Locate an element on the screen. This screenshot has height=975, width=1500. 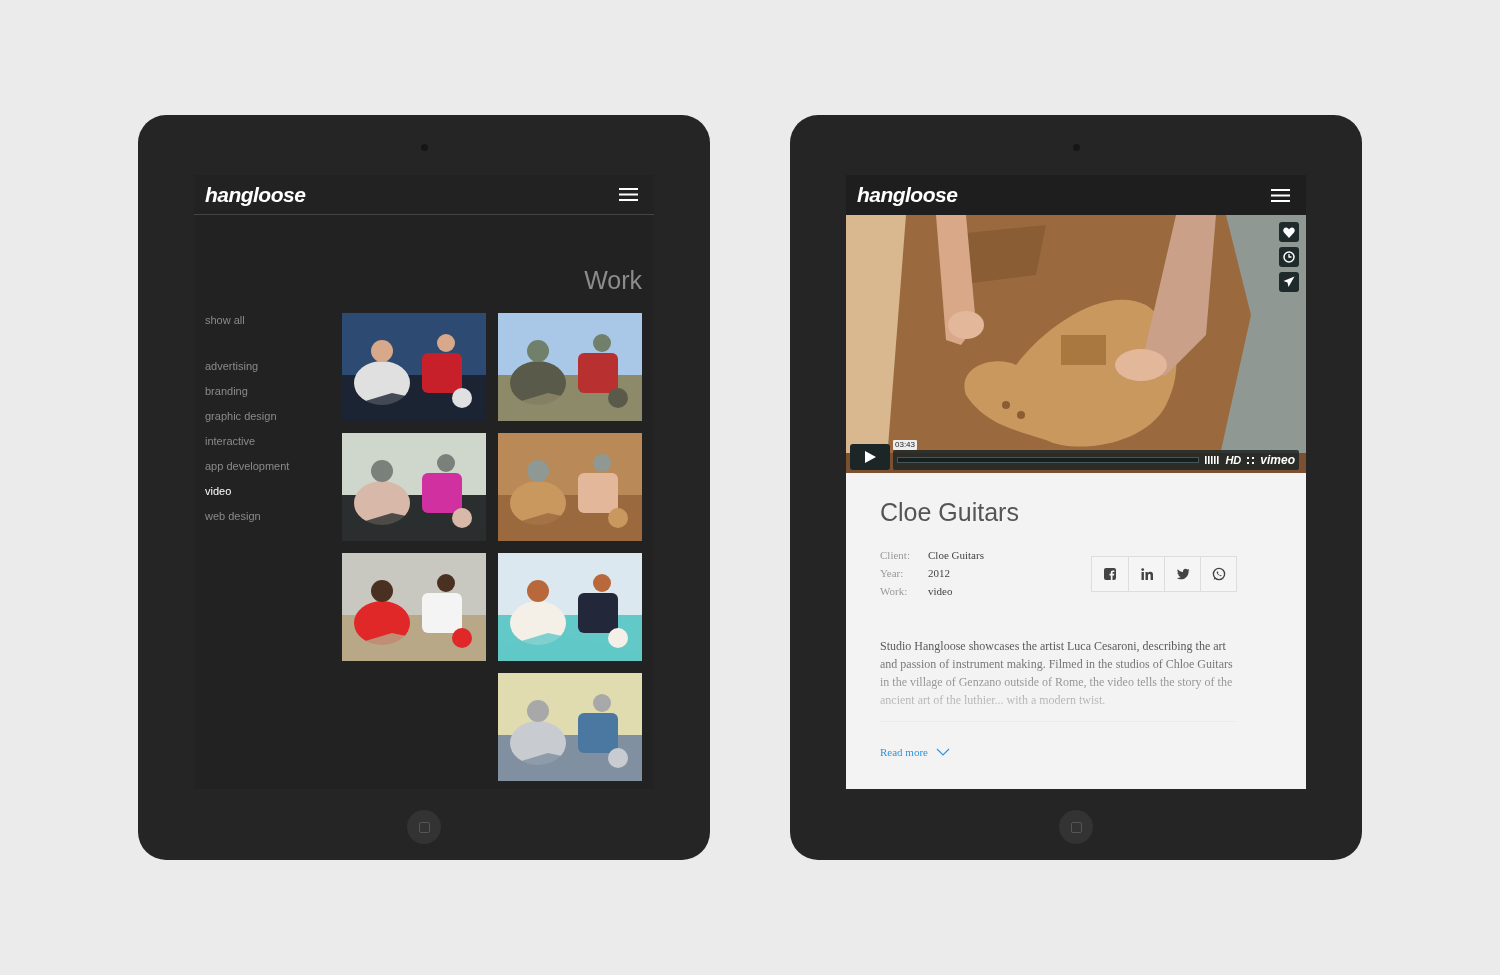
paper-plane-icon is located at coordinates (1289, 282).